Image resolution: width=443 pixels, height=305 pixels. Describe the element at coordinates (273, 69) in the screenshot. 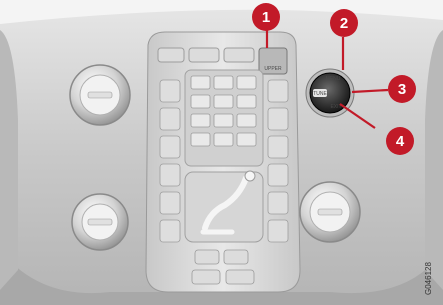

I see `upper-button-text: UPPER` at that location.